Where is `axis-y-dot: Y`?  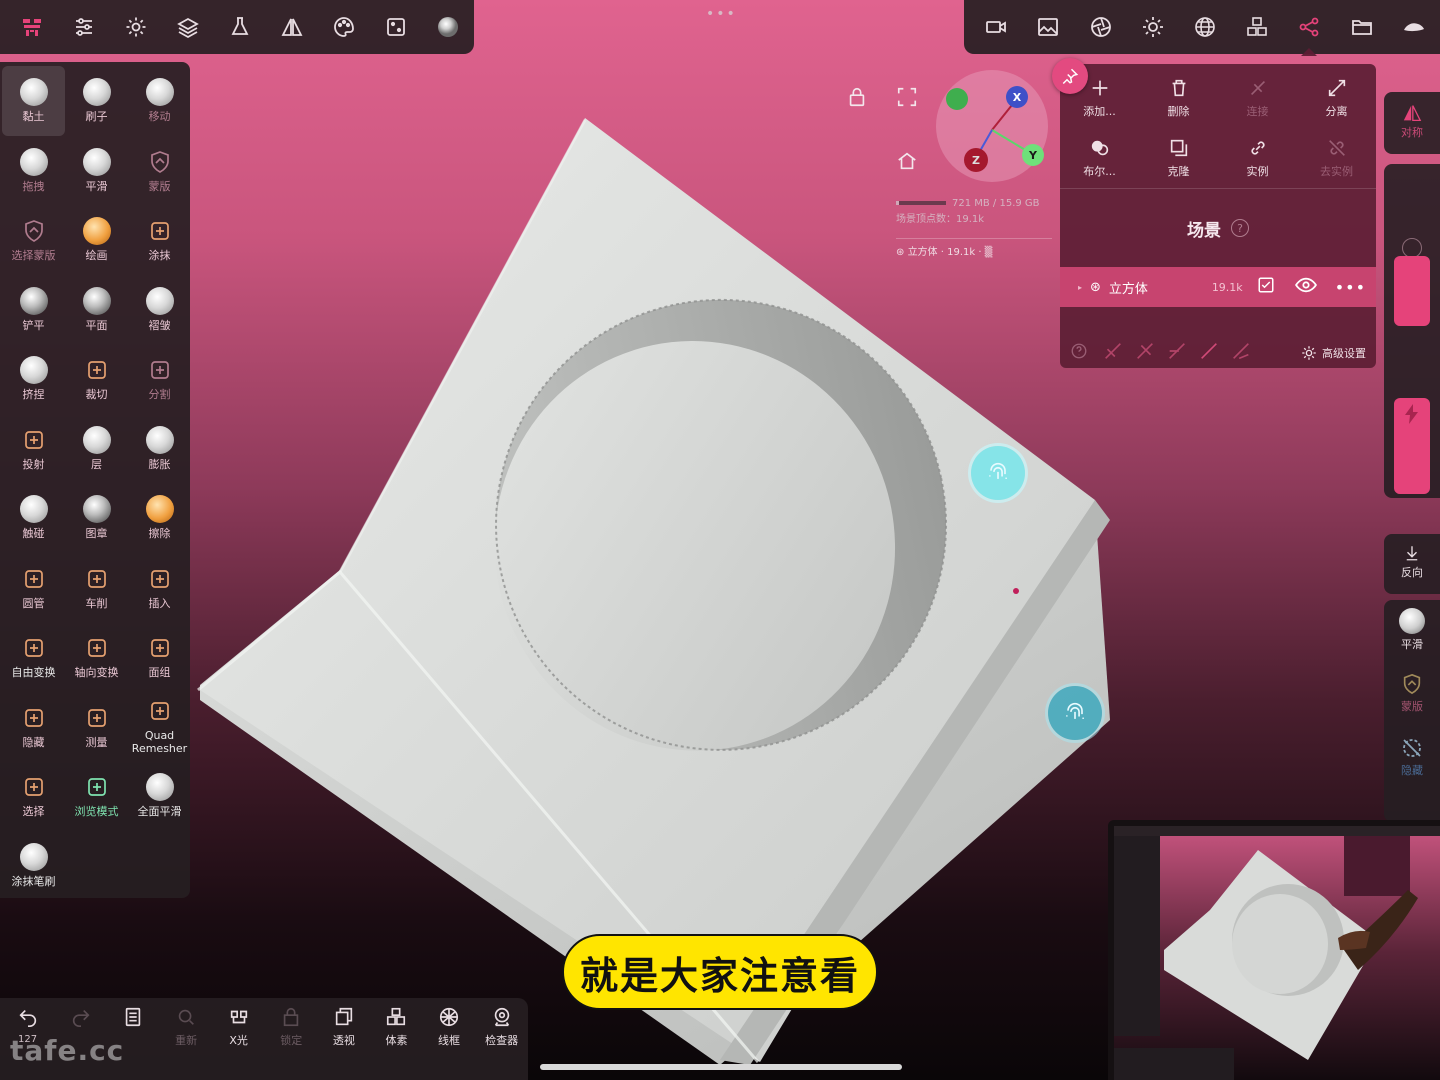 axis-y-dot: Y is located at coordinates (1033, 155).